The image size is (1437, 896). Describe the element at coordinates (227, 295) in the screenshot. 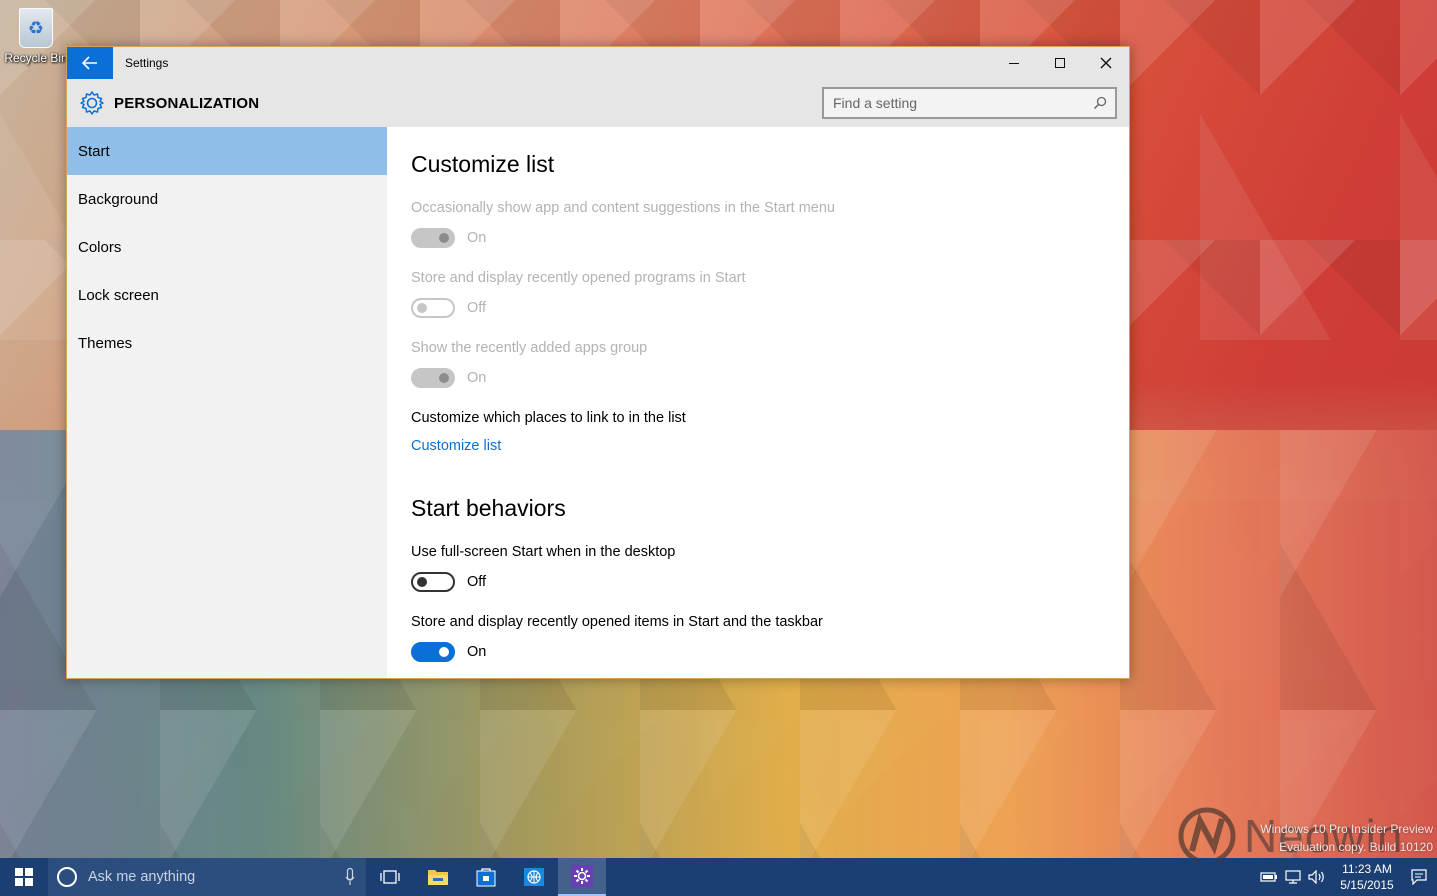

I see `sidebar-item-lock-screen: Lock screen` at that location.